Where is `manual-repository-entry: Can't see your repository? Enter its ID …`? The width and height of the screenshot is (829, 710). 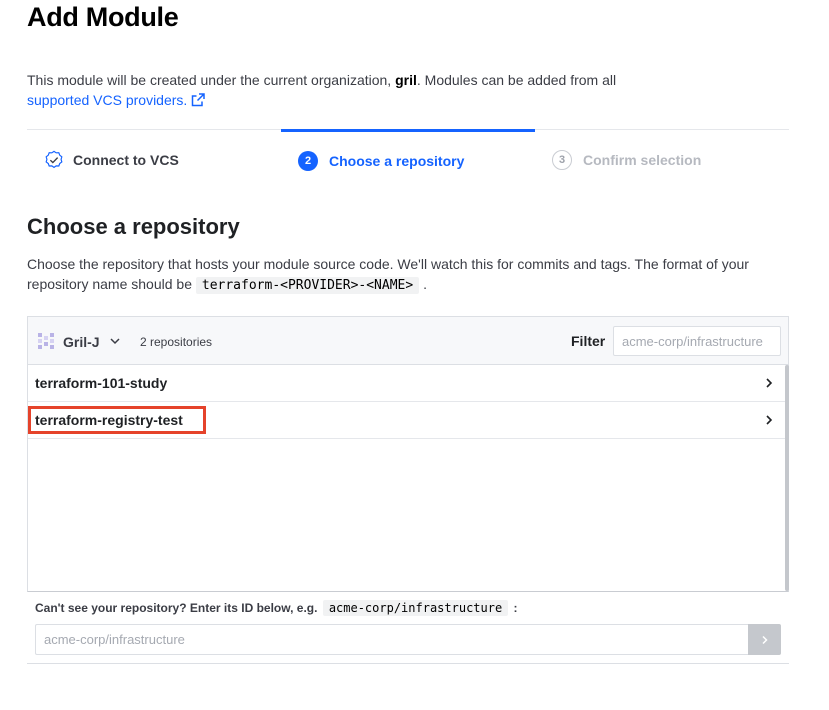
manual-repository-entry: Can't see your repository? Enter its ID … is located at coordinates (408, 628).